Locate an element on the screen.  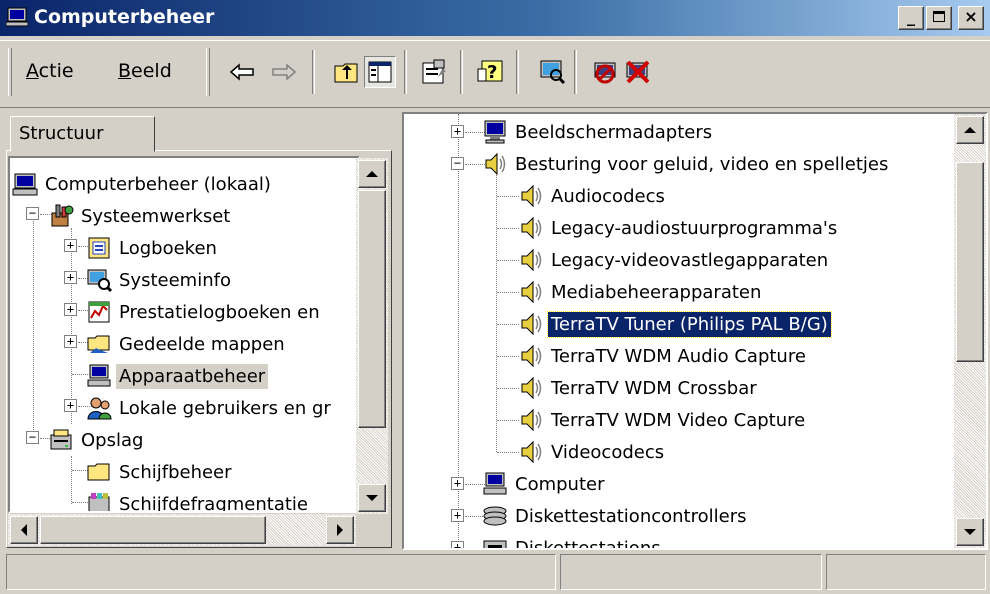
menu-beeld: Beeld is located at coordinates (145, 71).